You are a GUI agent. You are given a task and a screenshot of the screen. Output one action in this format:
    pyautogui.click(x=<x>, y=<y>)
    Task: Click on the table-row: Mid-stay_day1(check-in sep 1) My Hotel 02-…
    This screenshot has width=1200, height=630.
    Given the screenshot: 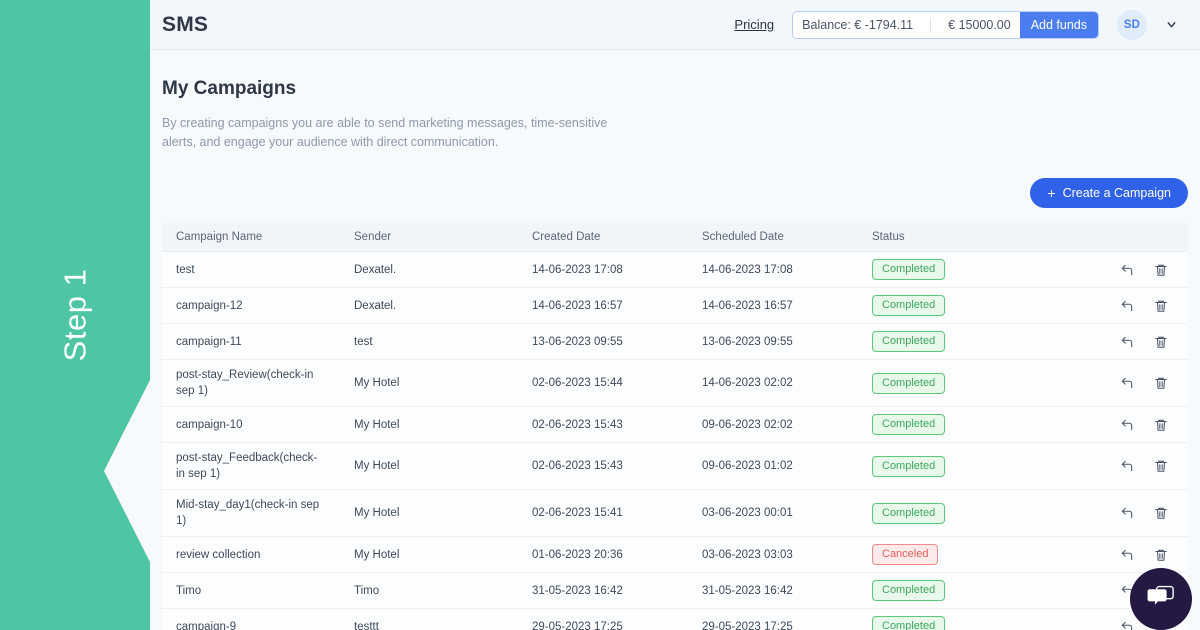 What is the action you would take?
    pyautogui.click(x=675, y=513)
    